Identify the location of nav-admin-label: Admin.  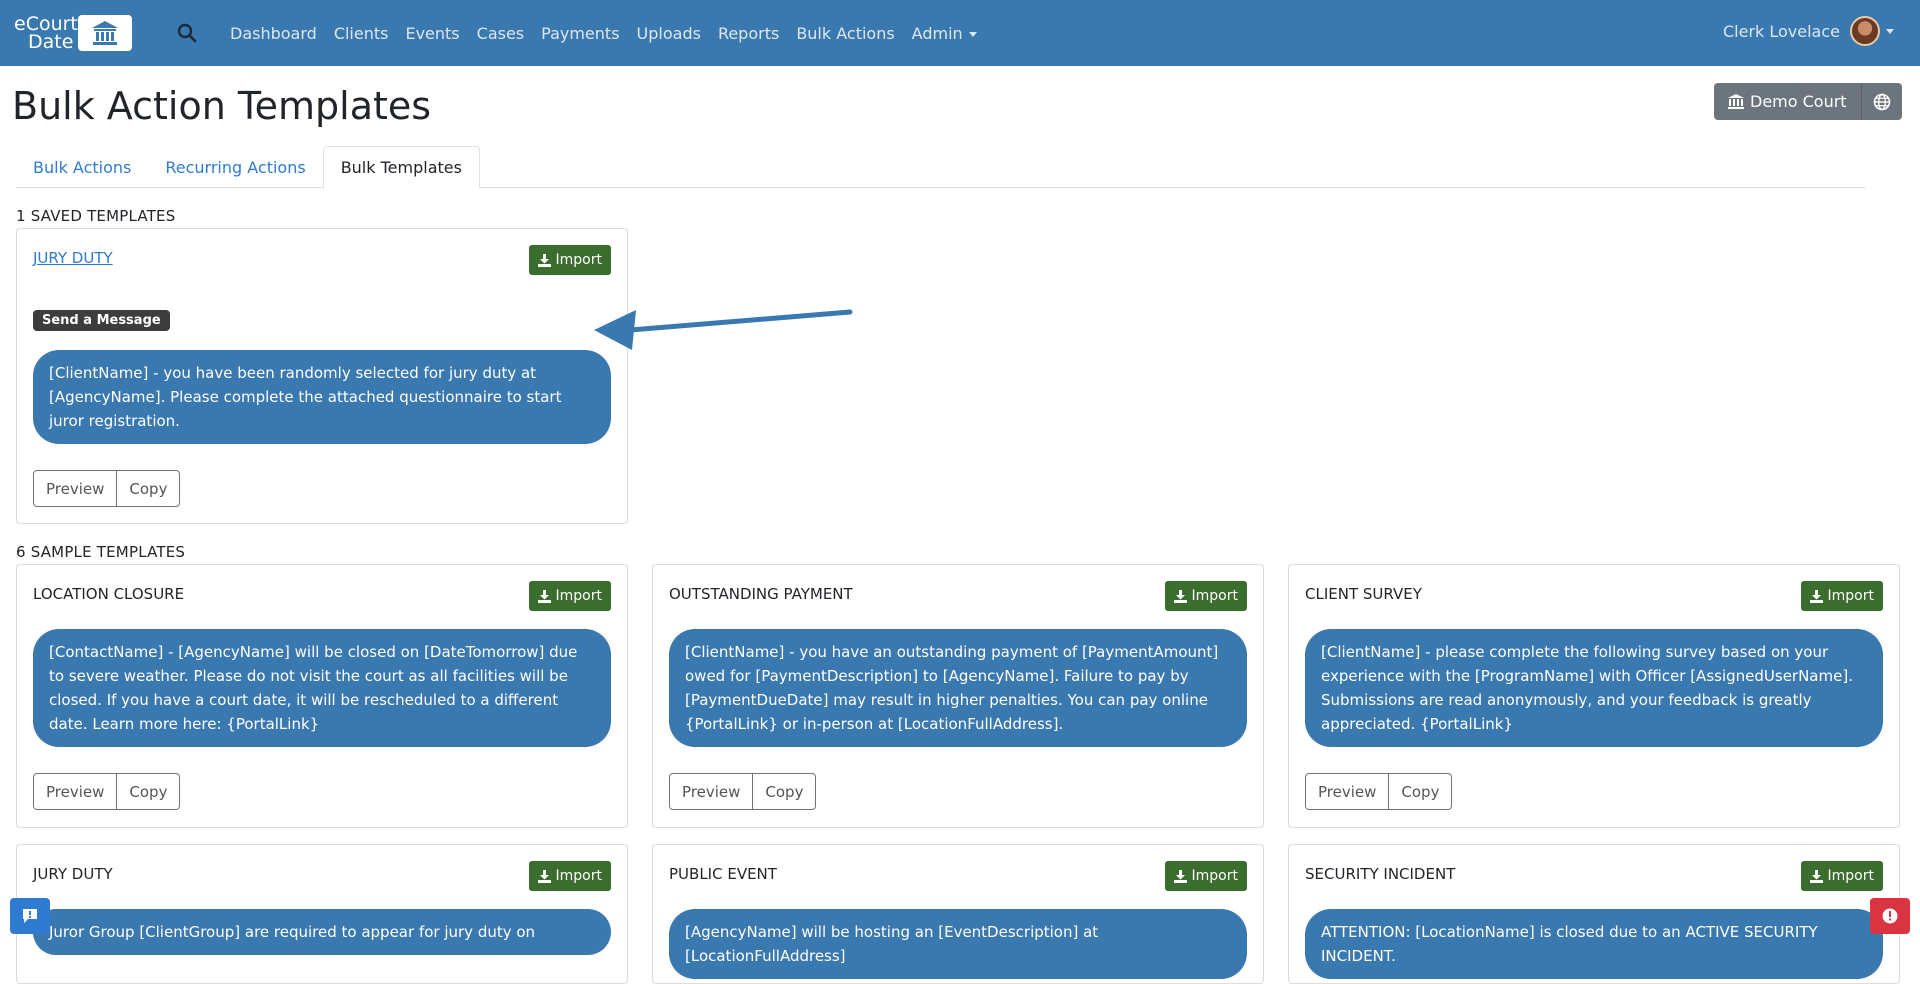
(937, 33).